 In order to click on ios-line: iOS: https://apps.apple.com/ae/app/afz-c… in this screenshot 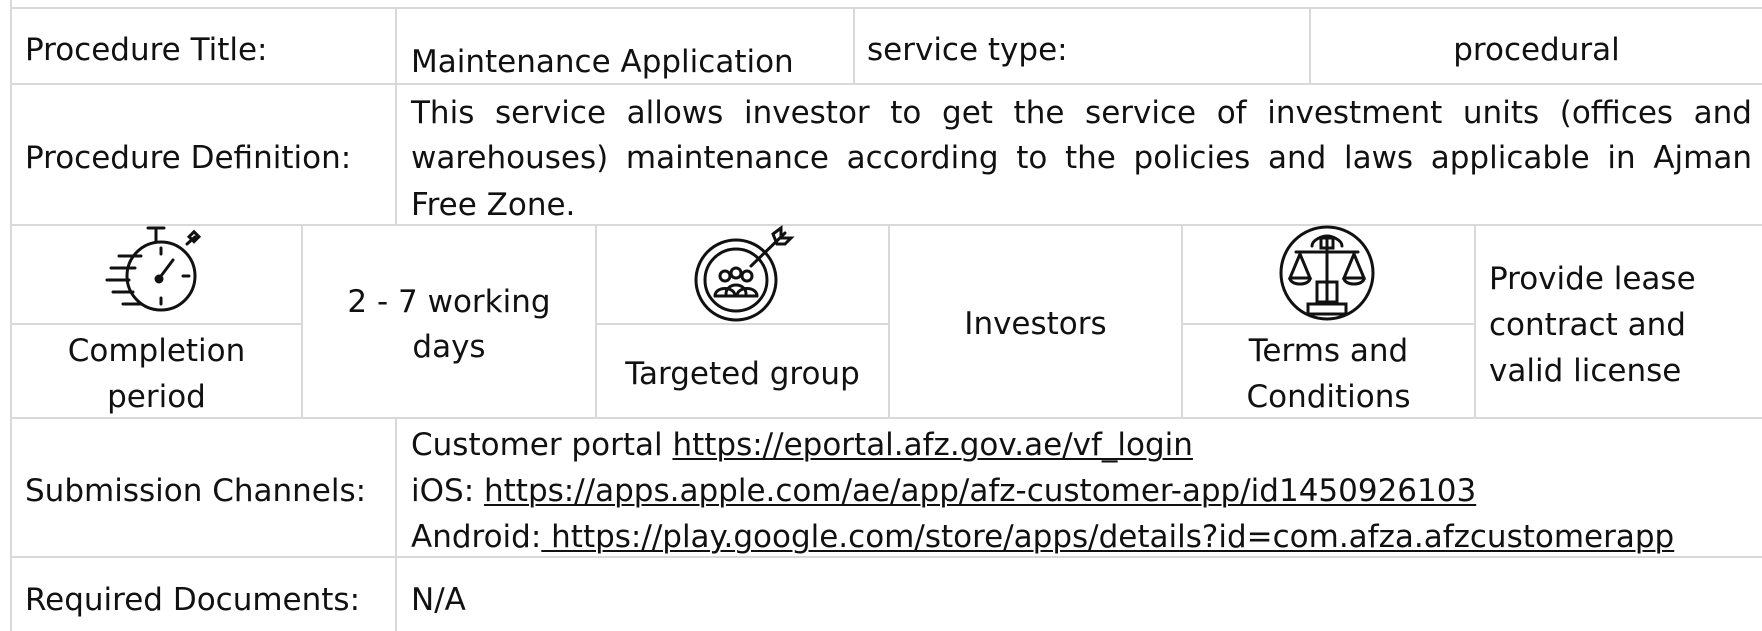, I will do `click(943, 491)`.